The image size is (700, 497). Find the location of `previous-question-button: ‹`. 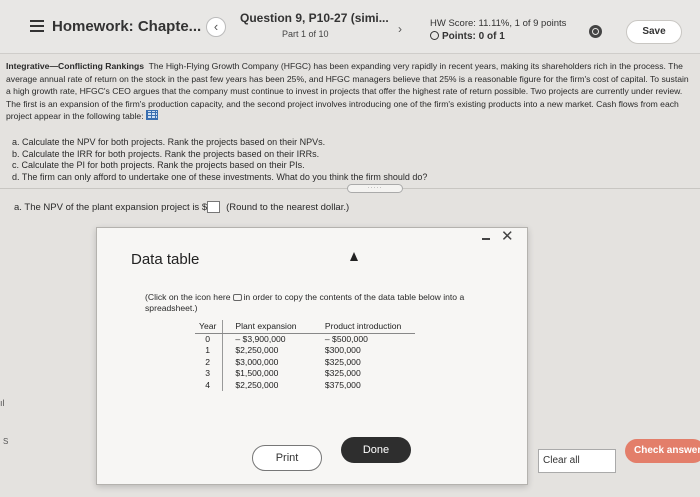

previous-question-button: ‹ is located at coordinates (216, 27).